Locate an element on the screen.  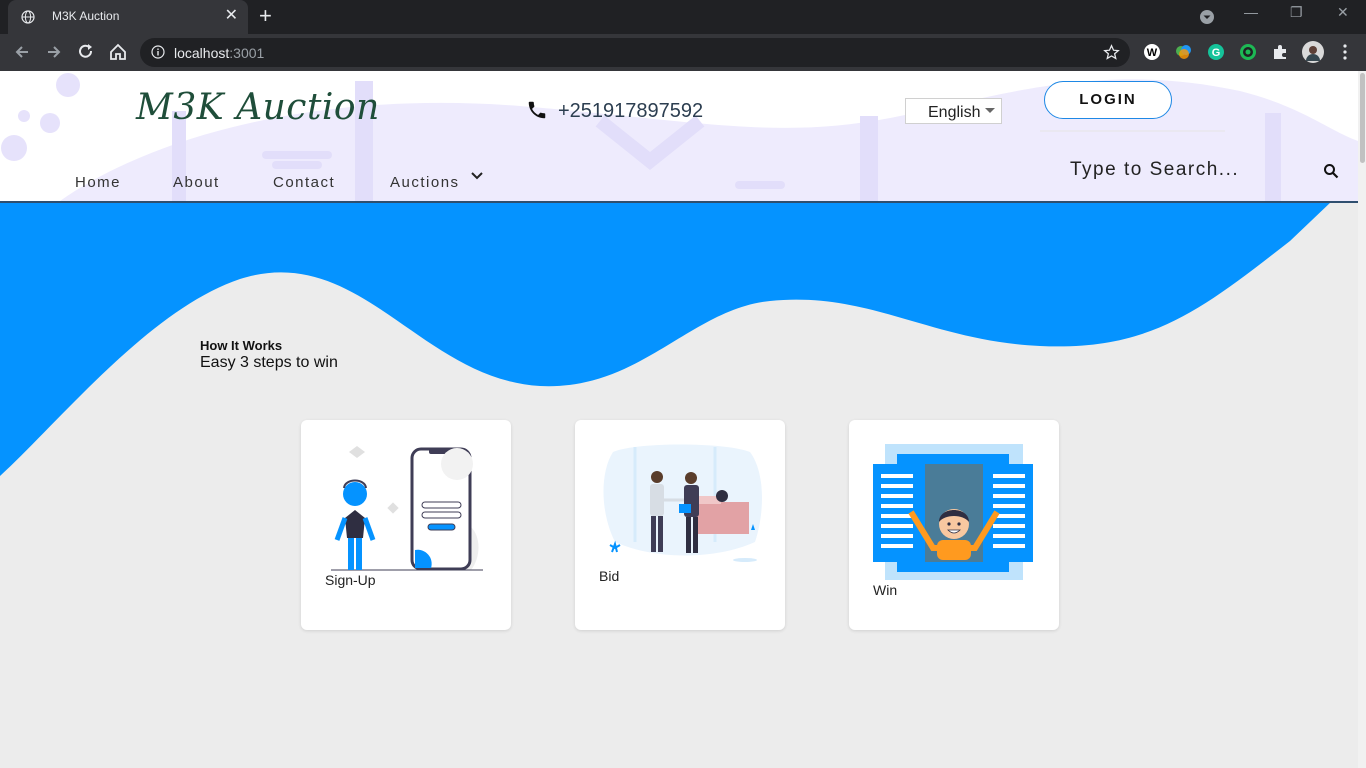
language-select: English is located at coordinates (953, 111).